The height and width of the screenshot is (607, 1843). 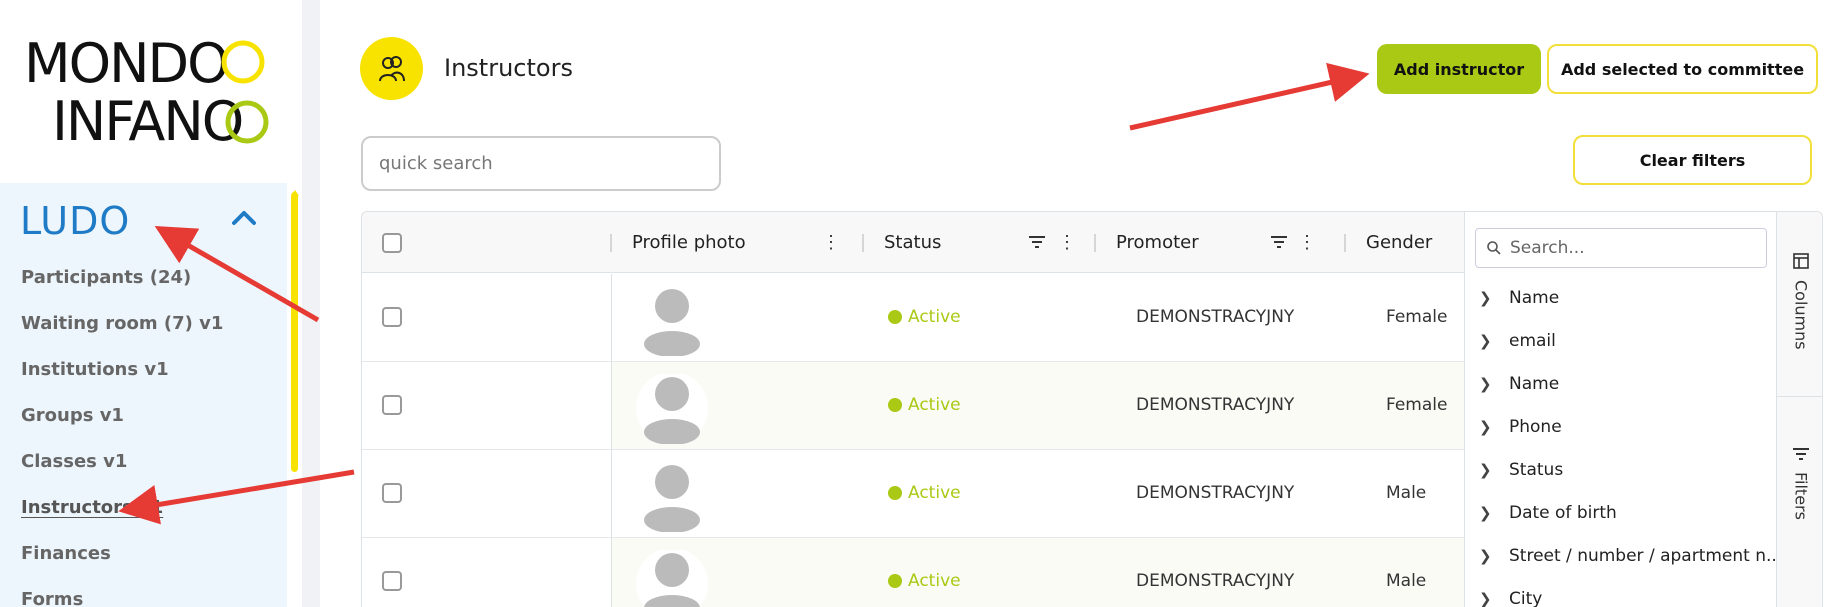 I want to click on tab-filters: Filters, so click(x=1799, y=483).